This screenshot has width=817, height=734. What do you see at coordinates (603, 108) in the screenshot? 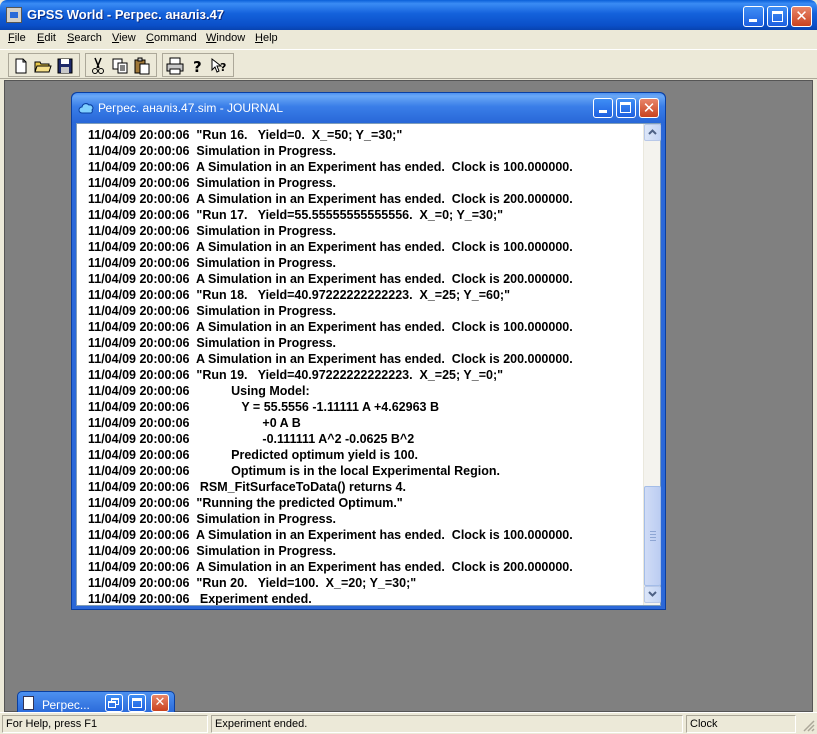
I see `journal-minimize-button` at bounding box center [603, 108].